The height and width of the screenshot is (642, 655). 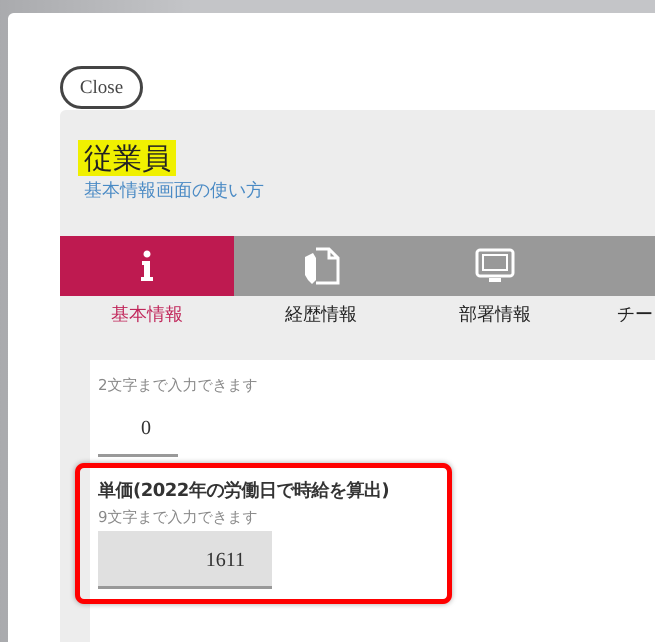 What do you see at coordinates (495, 266) in the screenshot?
I see `monitor-icon` at bounding box center [495, 266].